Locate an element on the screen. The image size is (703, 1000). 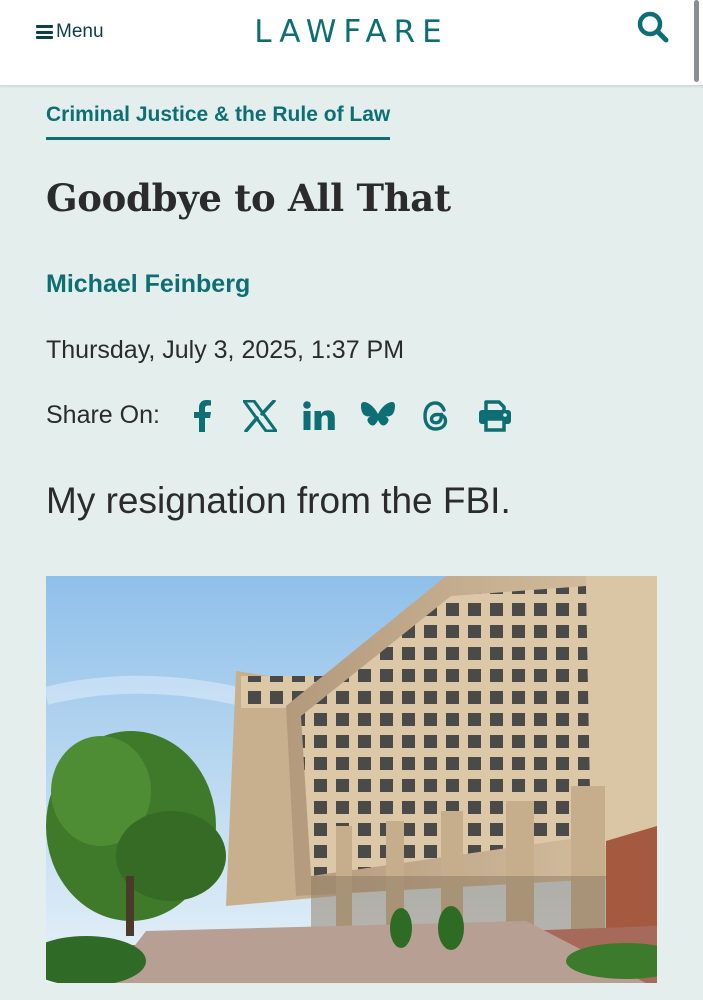
article-subtitle: My resignation from the FBI. is located at coordinates (278, 500).